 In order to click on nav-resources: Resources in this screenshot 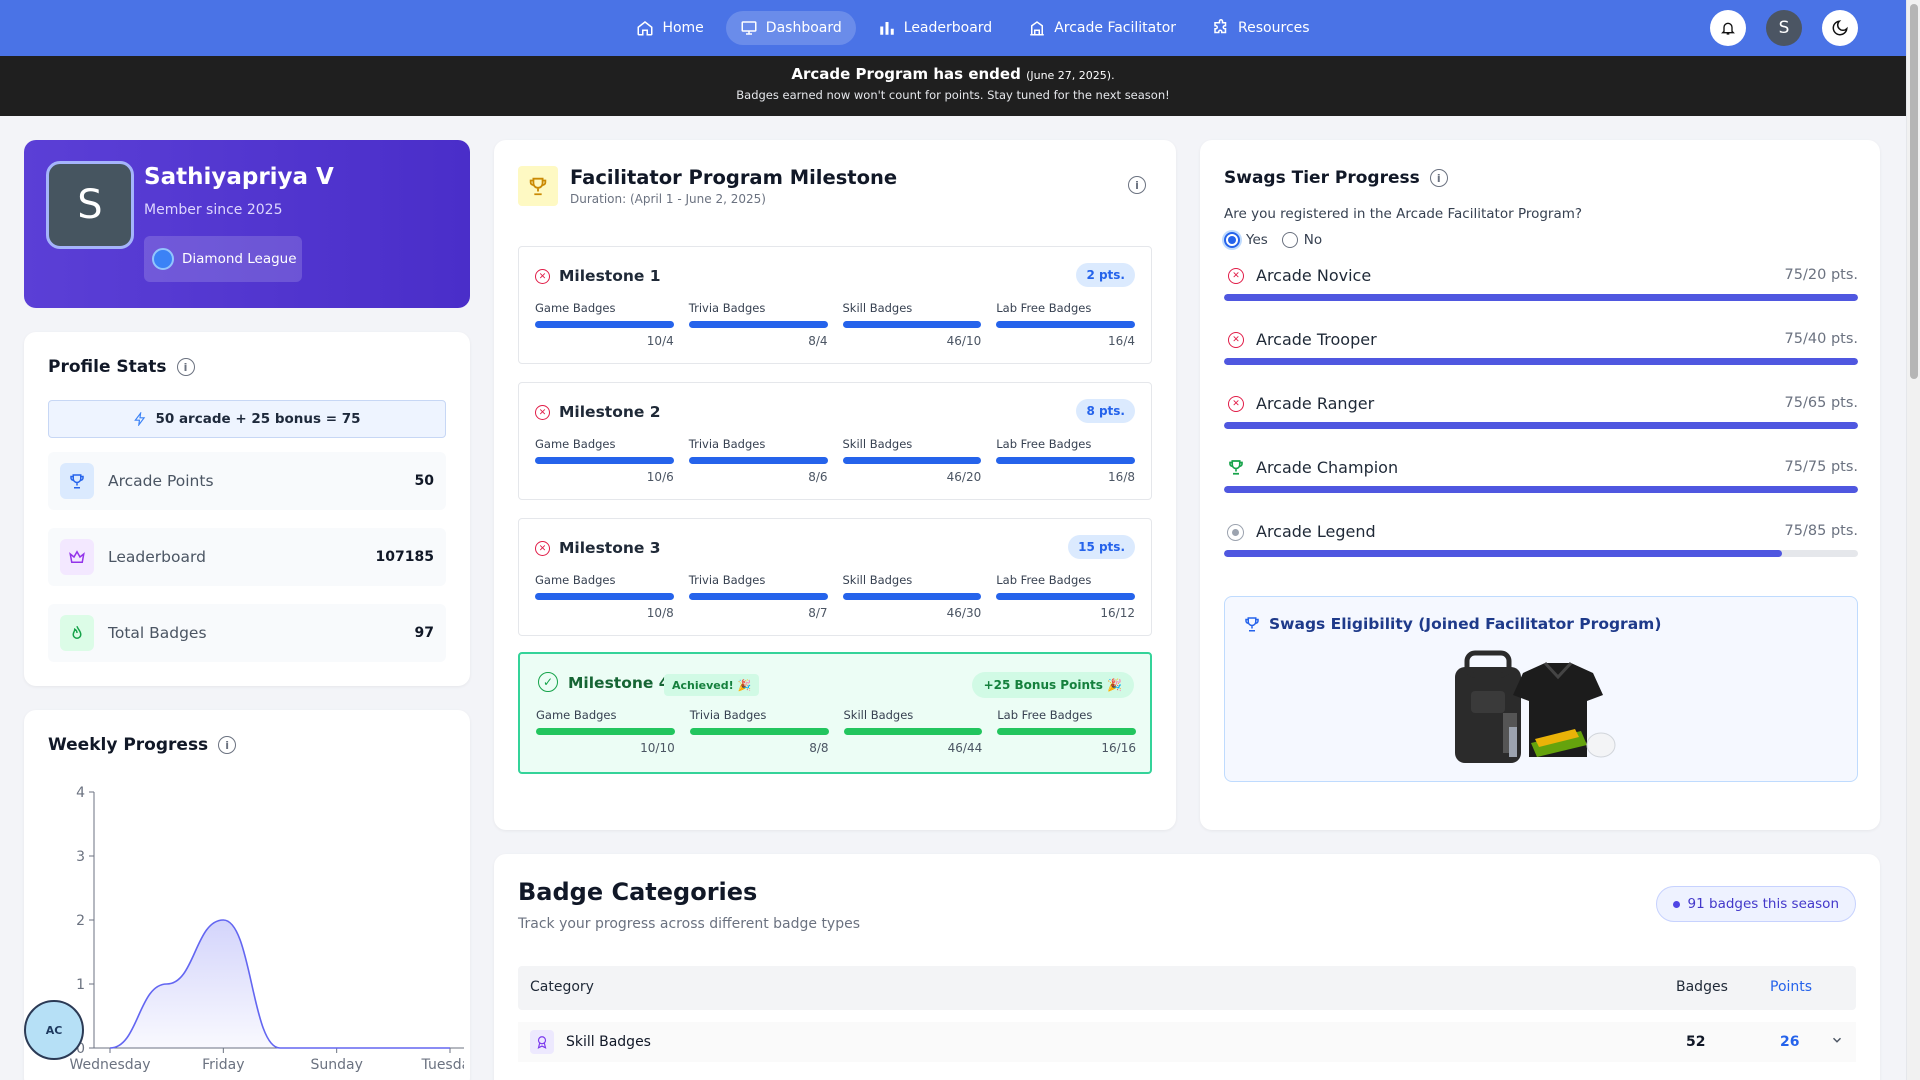, I will do `click(1261, 28)`.